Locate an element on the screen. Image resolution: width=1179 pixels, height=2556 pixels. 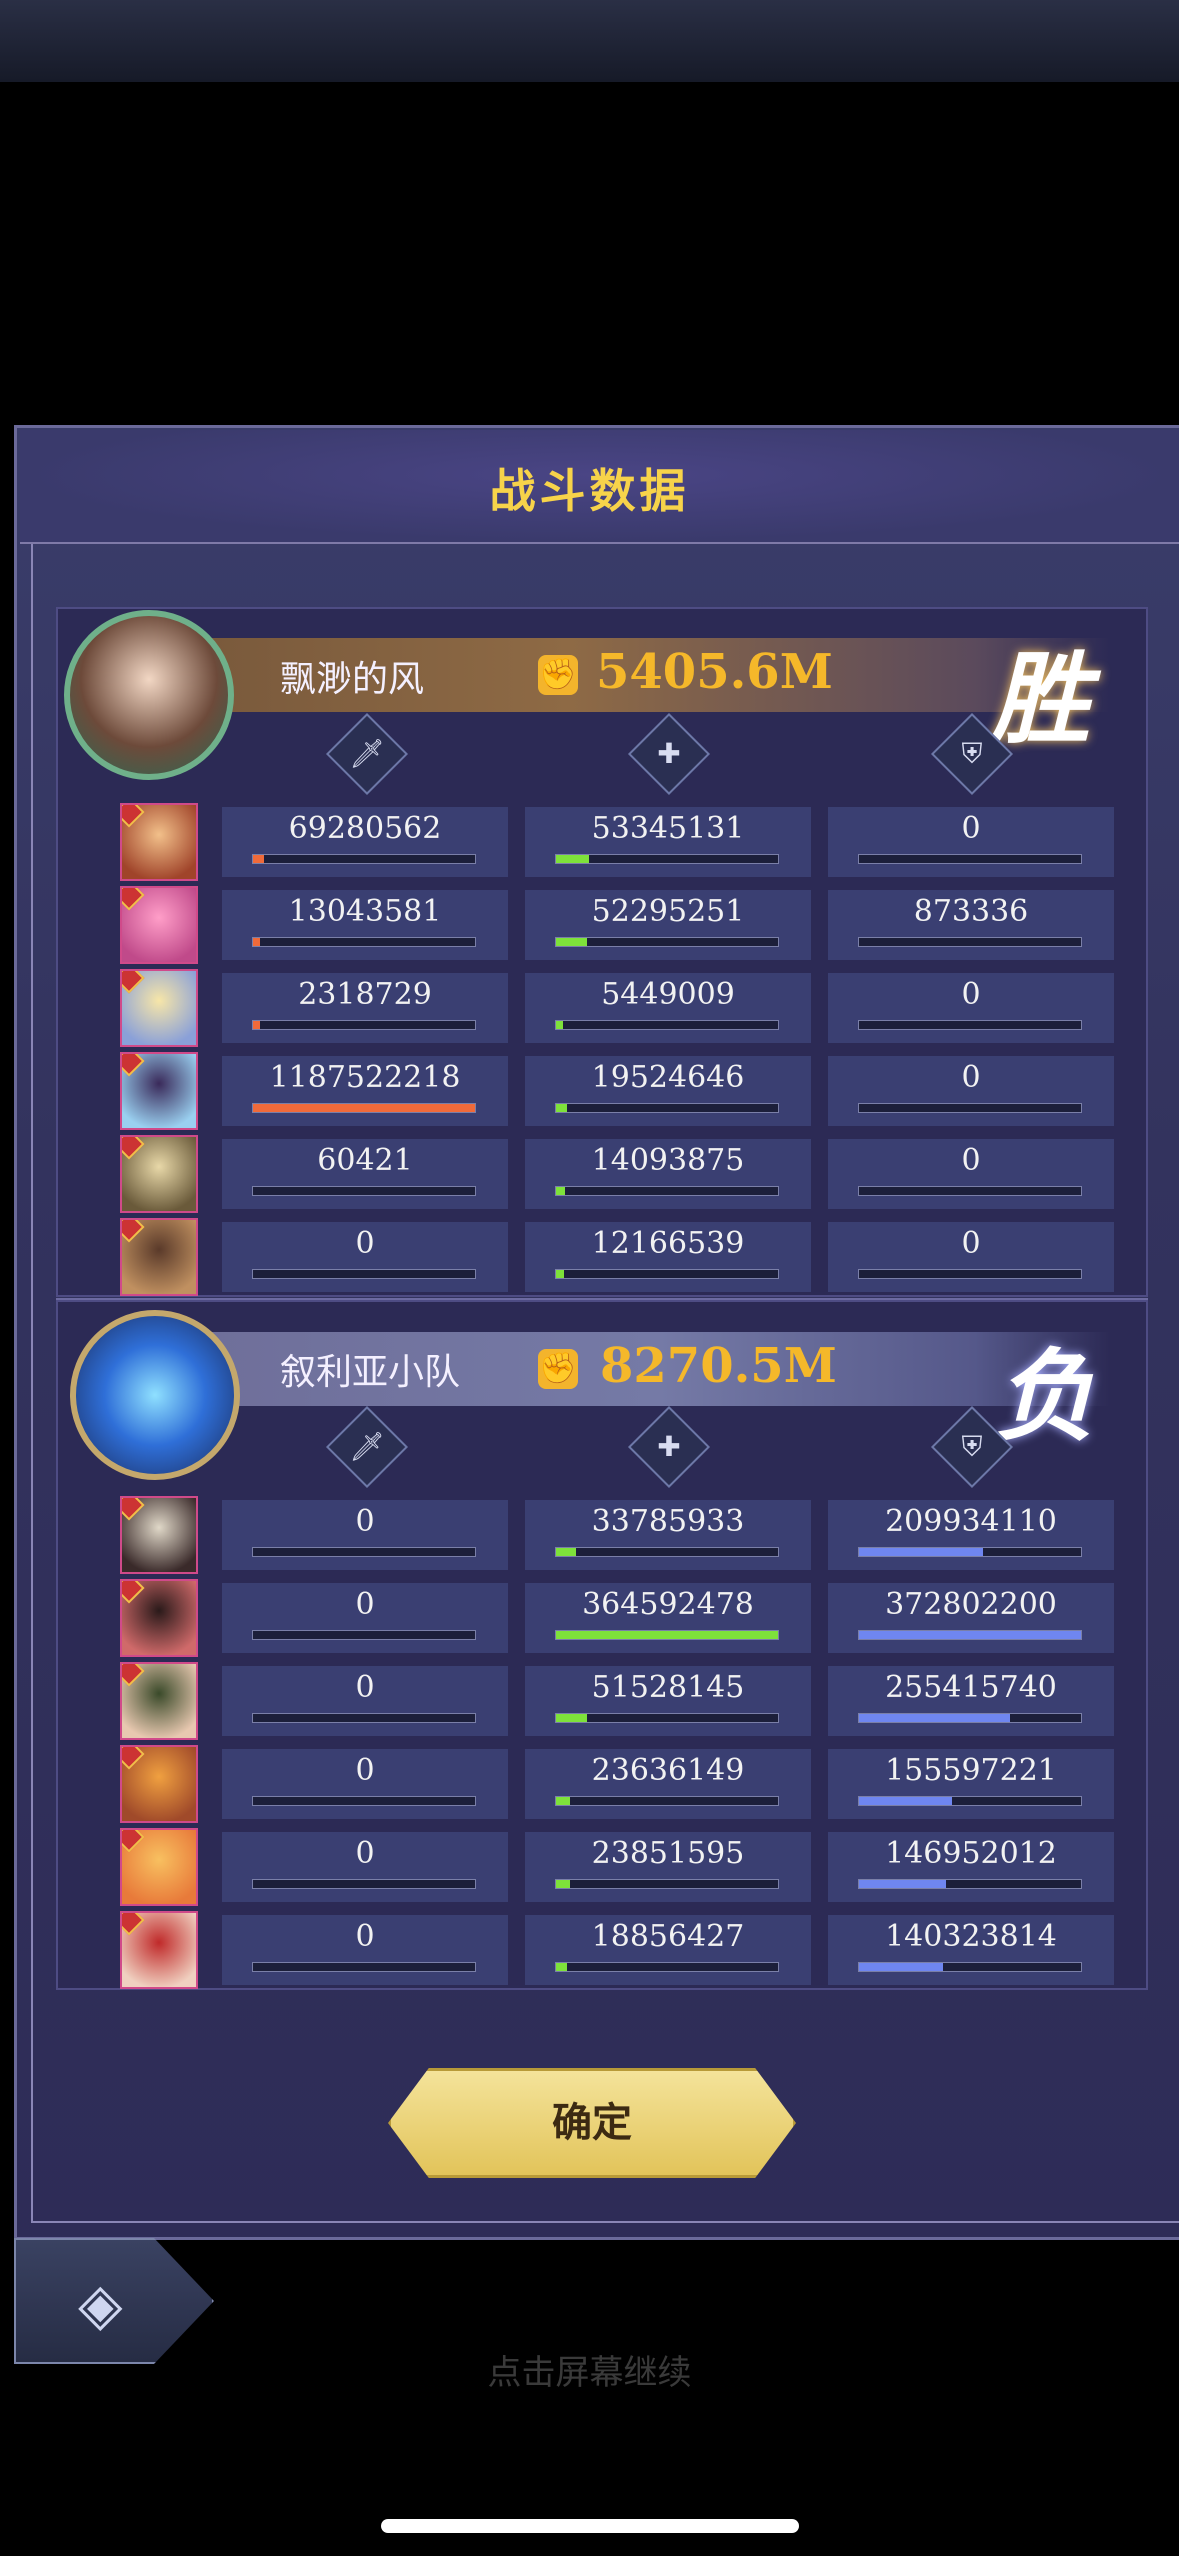
heal-value: 5449009 is located at coordinates (668, 994).